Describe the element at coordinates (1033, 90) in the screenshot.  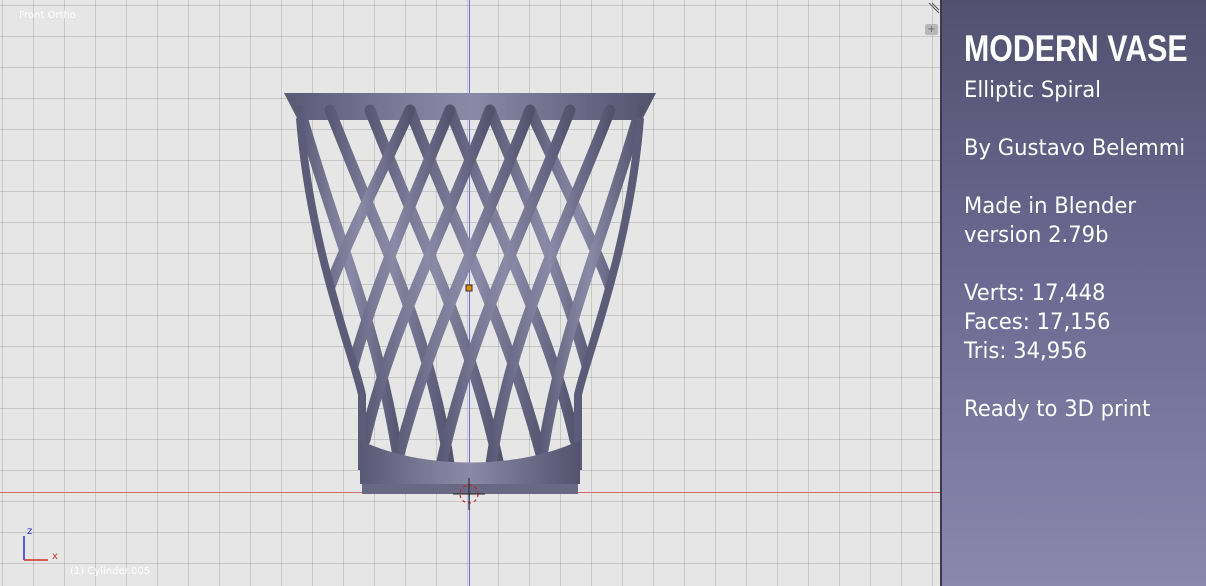
I see `panel-subtitle: Elliptic Spiral` at that location.